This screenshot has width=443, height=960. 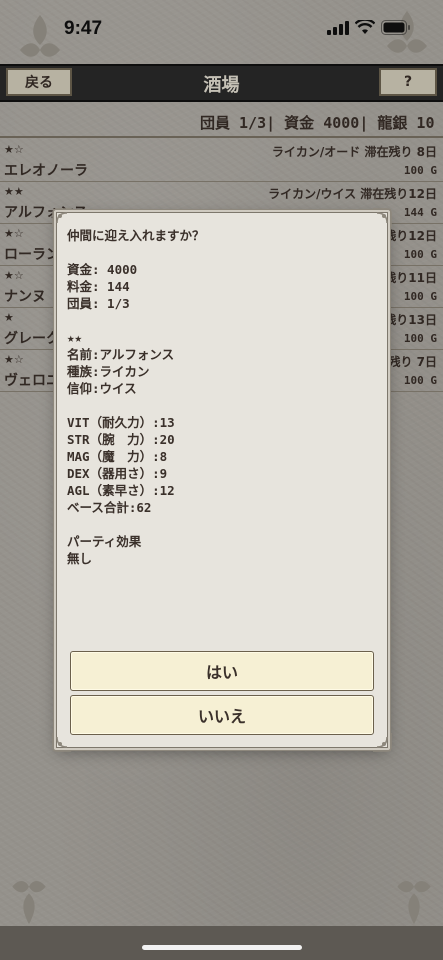 What do you see at coordinates (117, 473) in the screenshot?
I see `stat-dex: DEX（器用さ）:9` at bounding box center [117, 473].